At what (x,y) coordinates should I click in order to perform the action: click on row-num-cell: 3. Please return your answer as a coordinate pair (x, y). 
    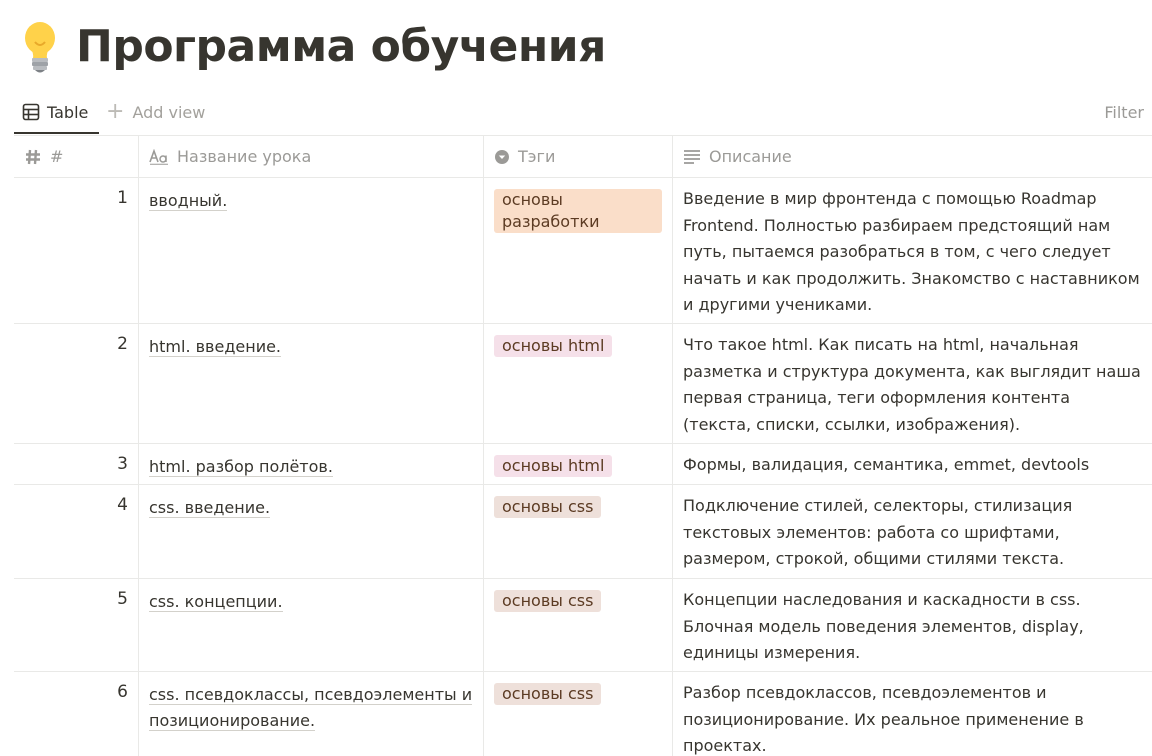
    Looking at the image, I should click on (76, 464).